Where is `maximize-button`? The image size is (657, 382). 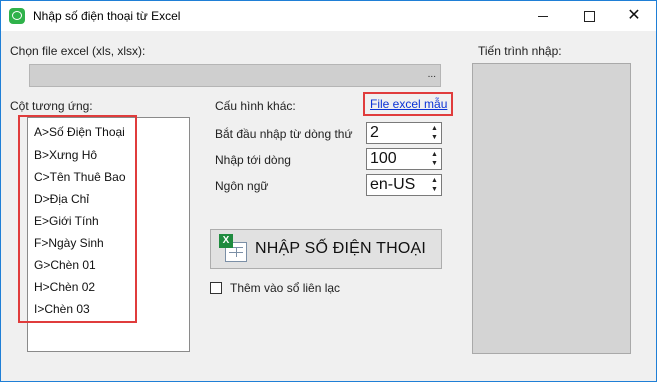
maximize-button is located at coordinates (589, 16).